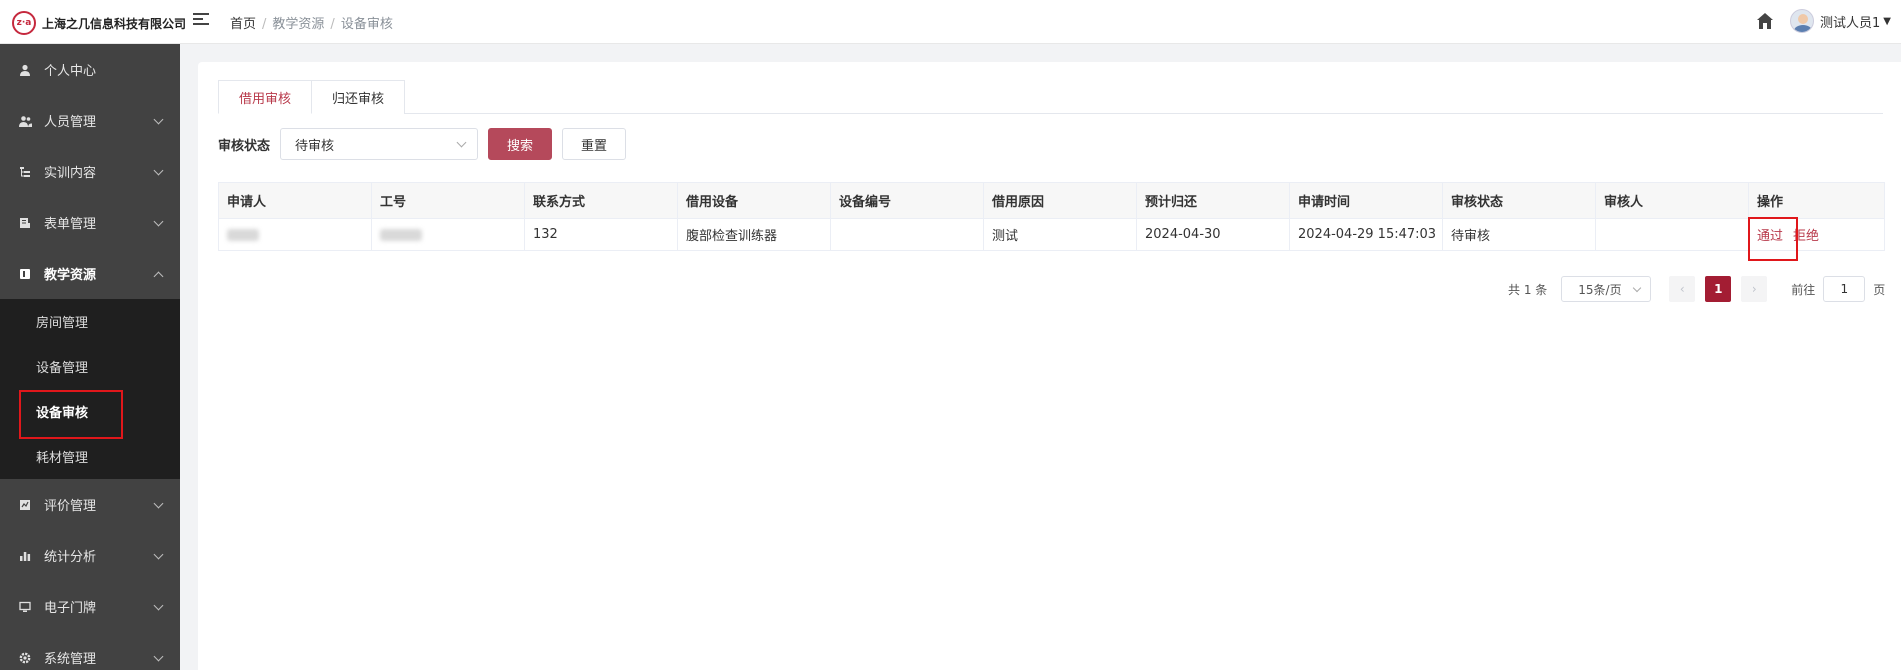 This screenshot has width=1901, height=670. I want to click on goto-page-input: 1, so click(1844, 289).